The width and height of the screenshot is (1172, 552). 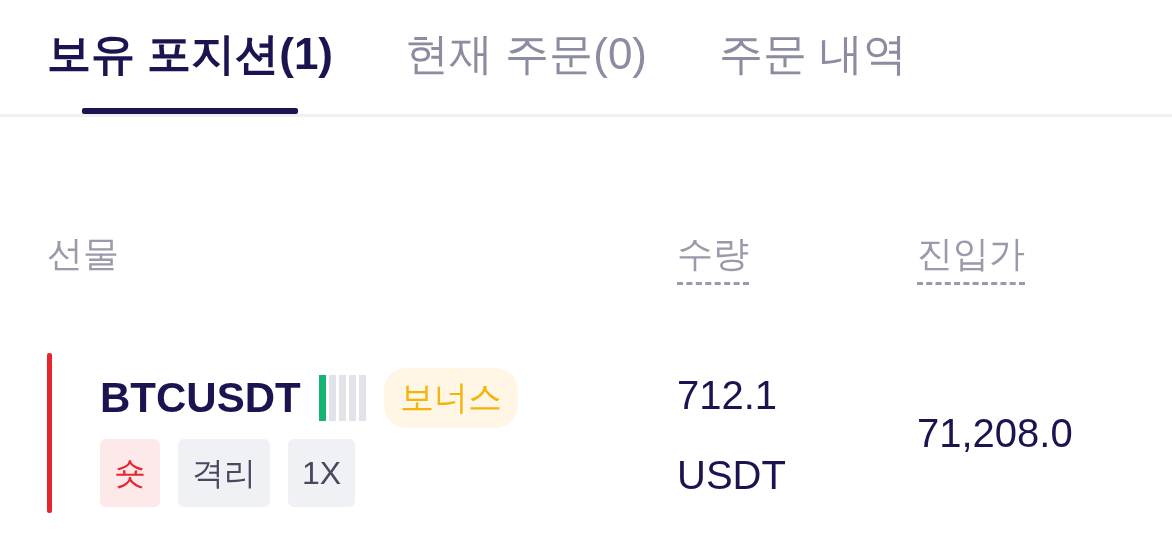 What do you see at coordinates (130, 473) in the screenshot?
I see `side-tag: 숏` at bounding box center [130, 473].